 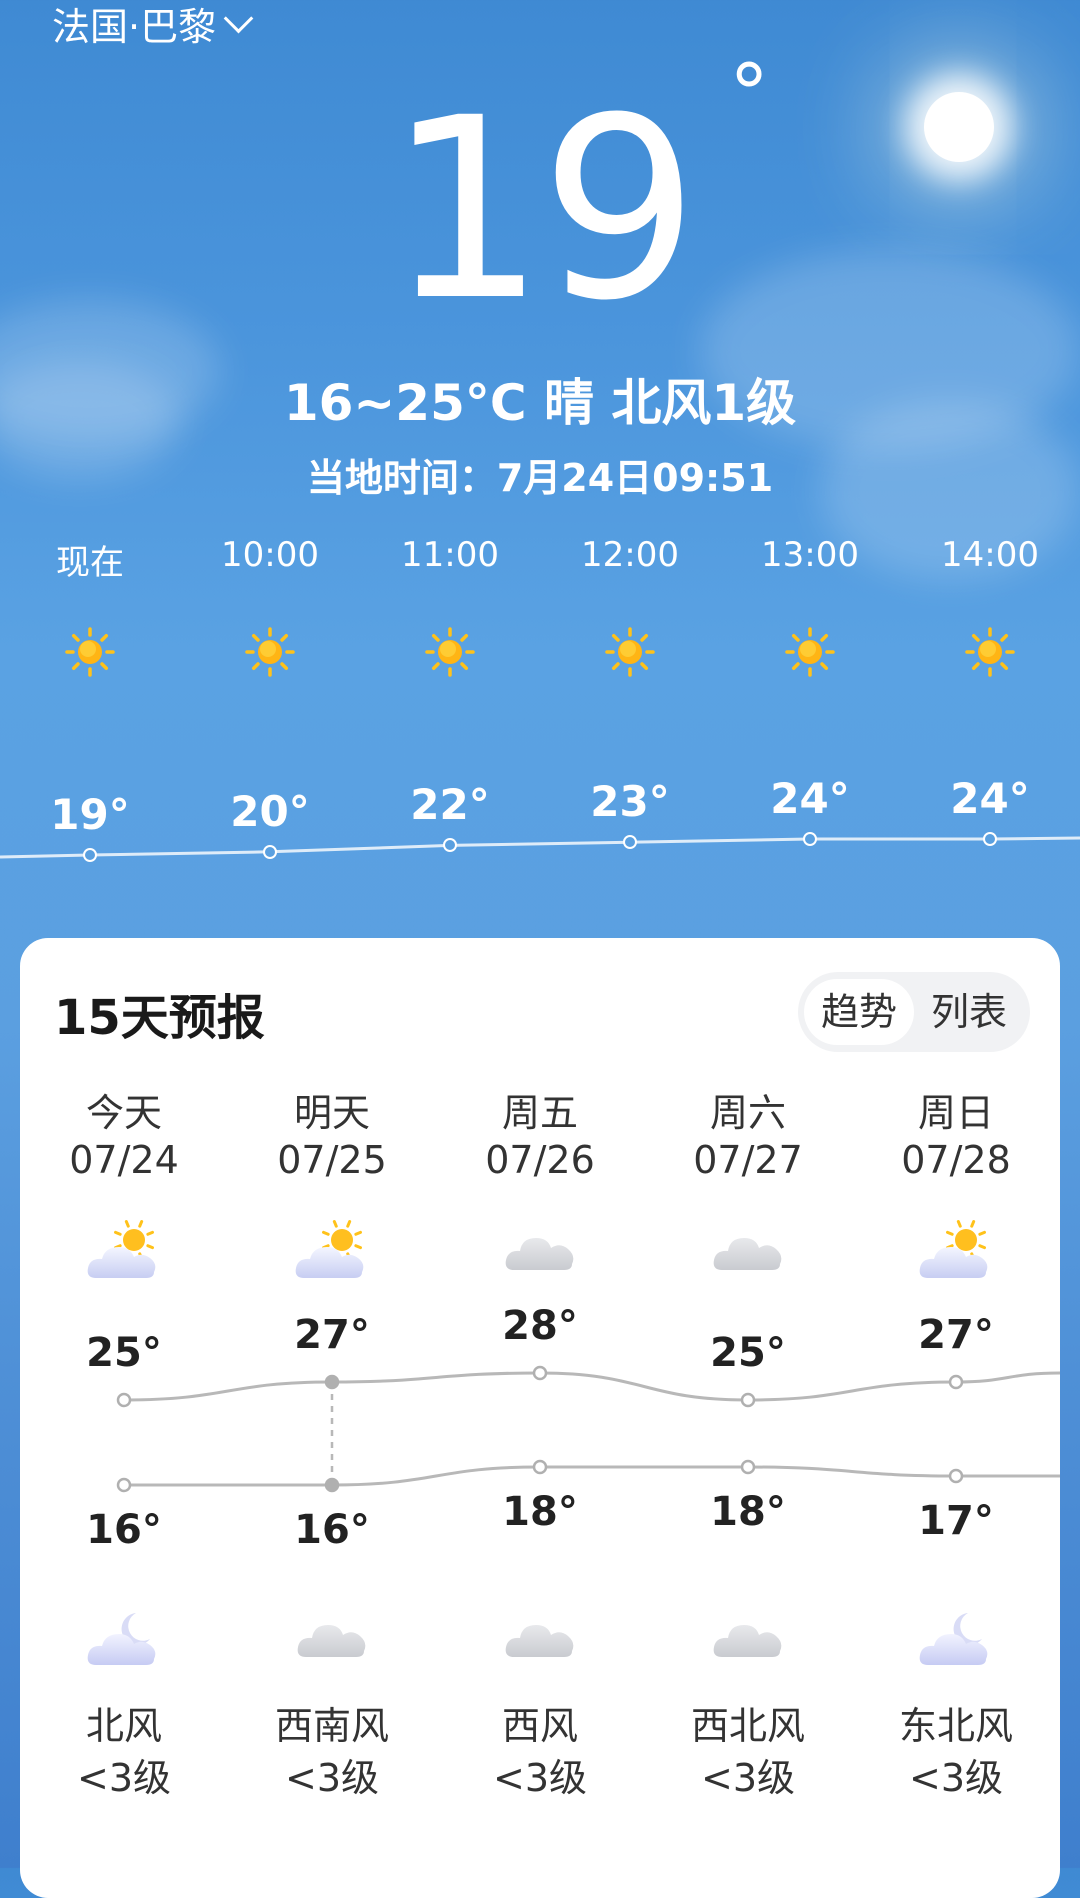 I want to click on day-name: 周日, so click(x=955, y=1113).